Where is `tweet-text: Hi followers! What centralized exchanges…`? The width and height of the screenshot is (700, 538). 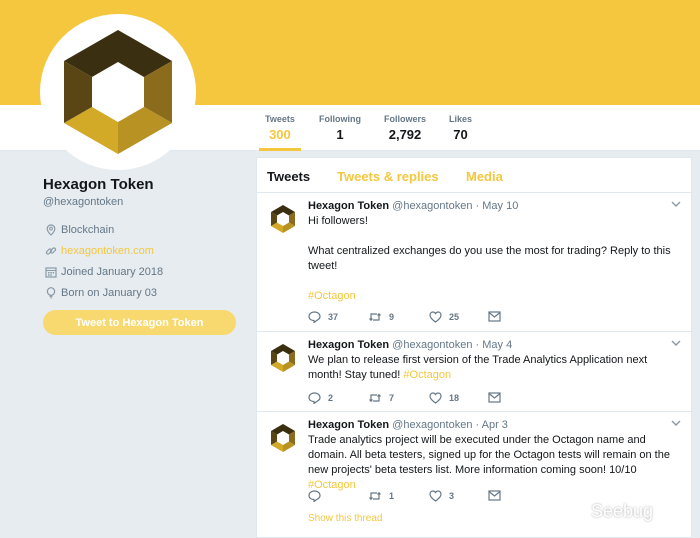
tweet-text: Hi followers! What centralized exchanges… is located at coordinates (495, 259).